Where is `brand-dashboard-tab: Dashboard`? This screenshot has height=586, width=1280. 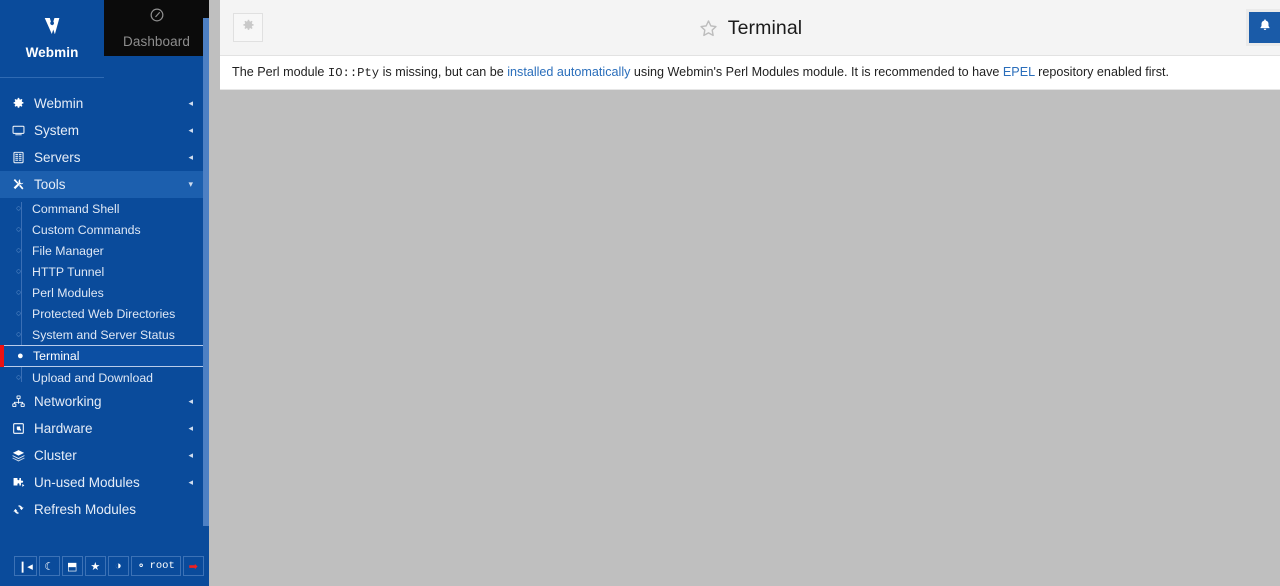
brand-dashboard-tab: Dashboard is located at coordinates (156, 28).